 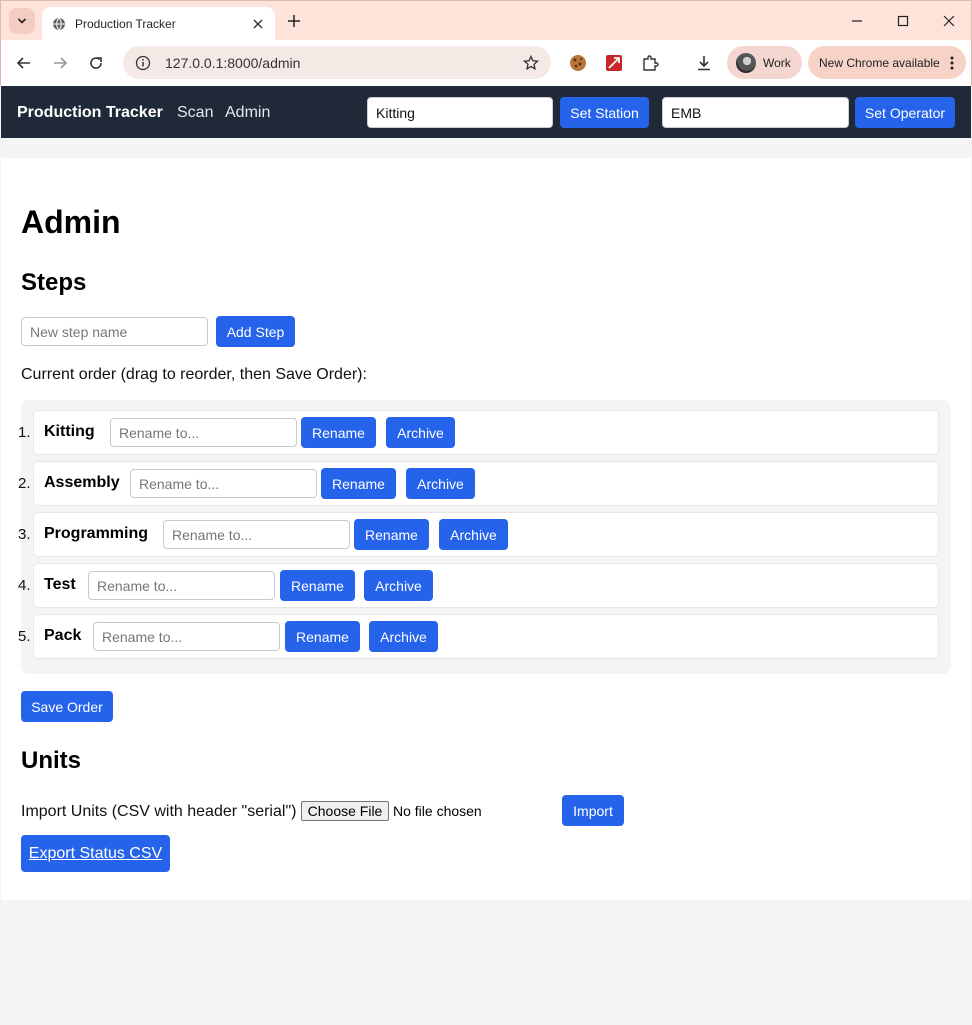 What do you see at coordinates (71, 222) in the screenshot?
I see `page-title: Admin` at bounding box center [71, 222].